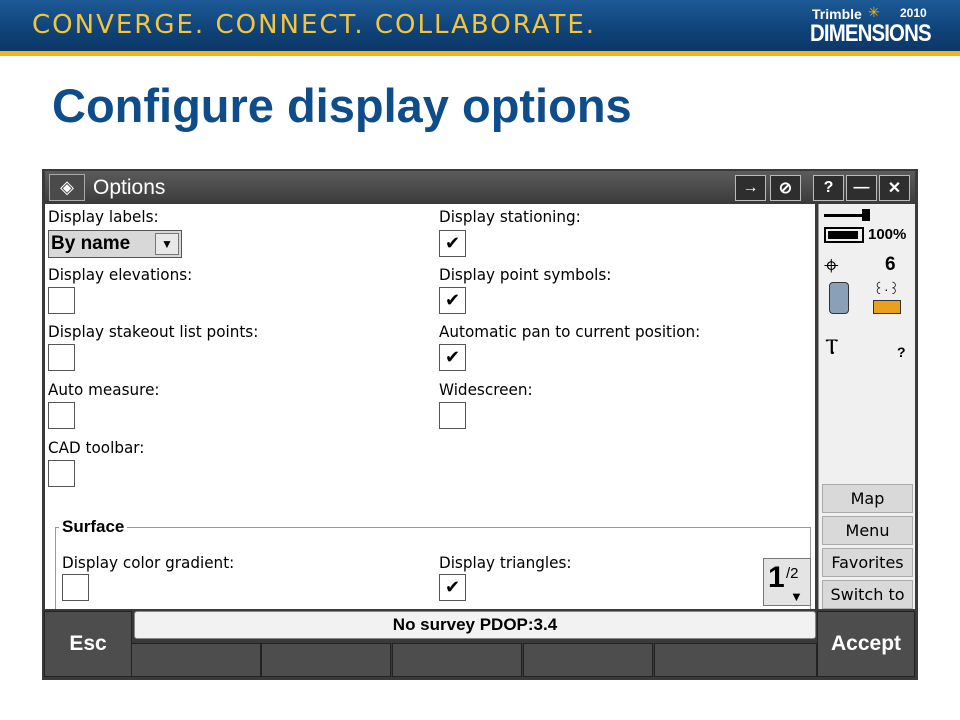  I want to click on logo-year: 2010, so click(913, 13).